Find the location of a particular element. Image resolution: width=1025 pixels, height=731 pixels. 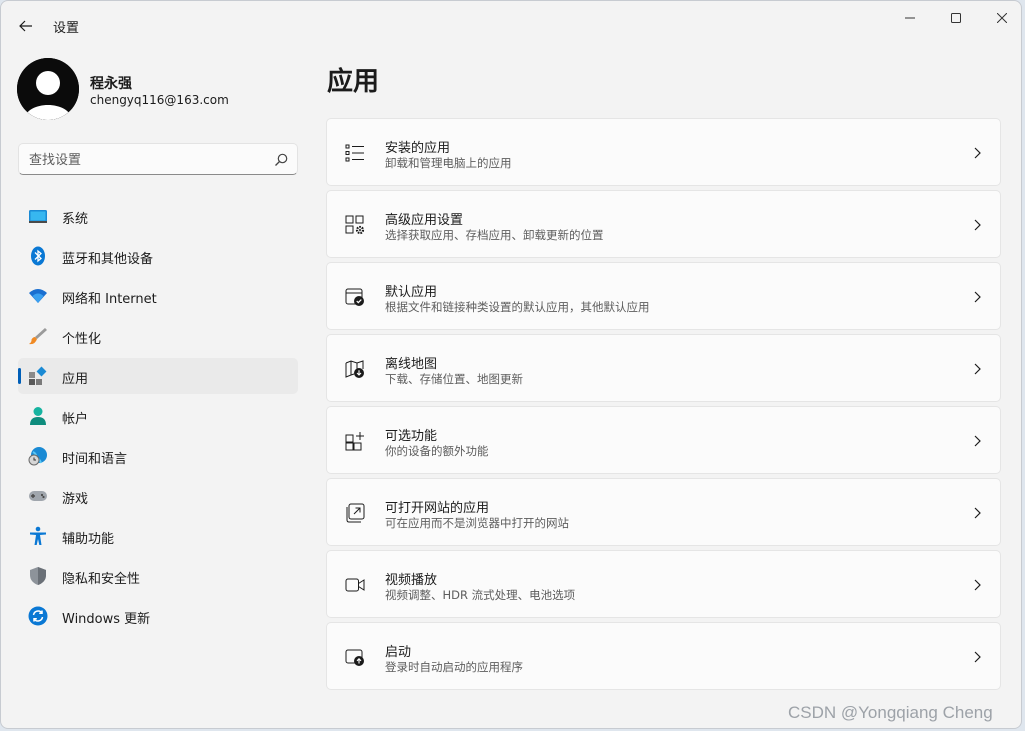

card-apps-for-websites: 可打开网站的应用 可在应用而不是浏览器中打开的网站 is located at coordinates (663, 512).